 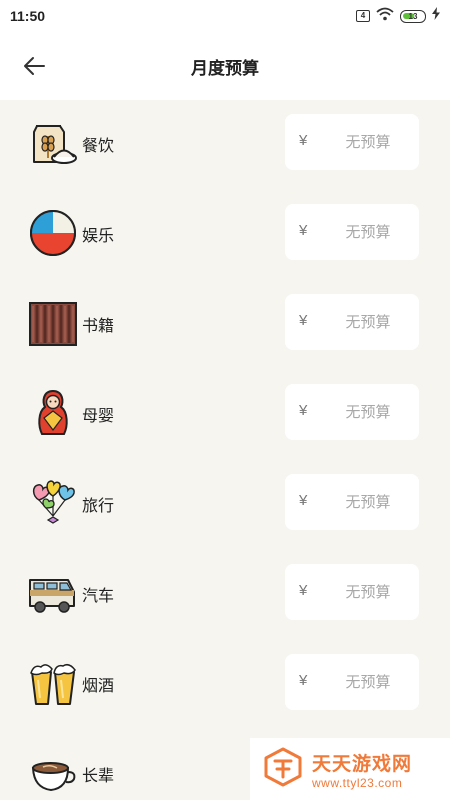 I want to click on category-label: 书籍, so click(x=98, y=326).